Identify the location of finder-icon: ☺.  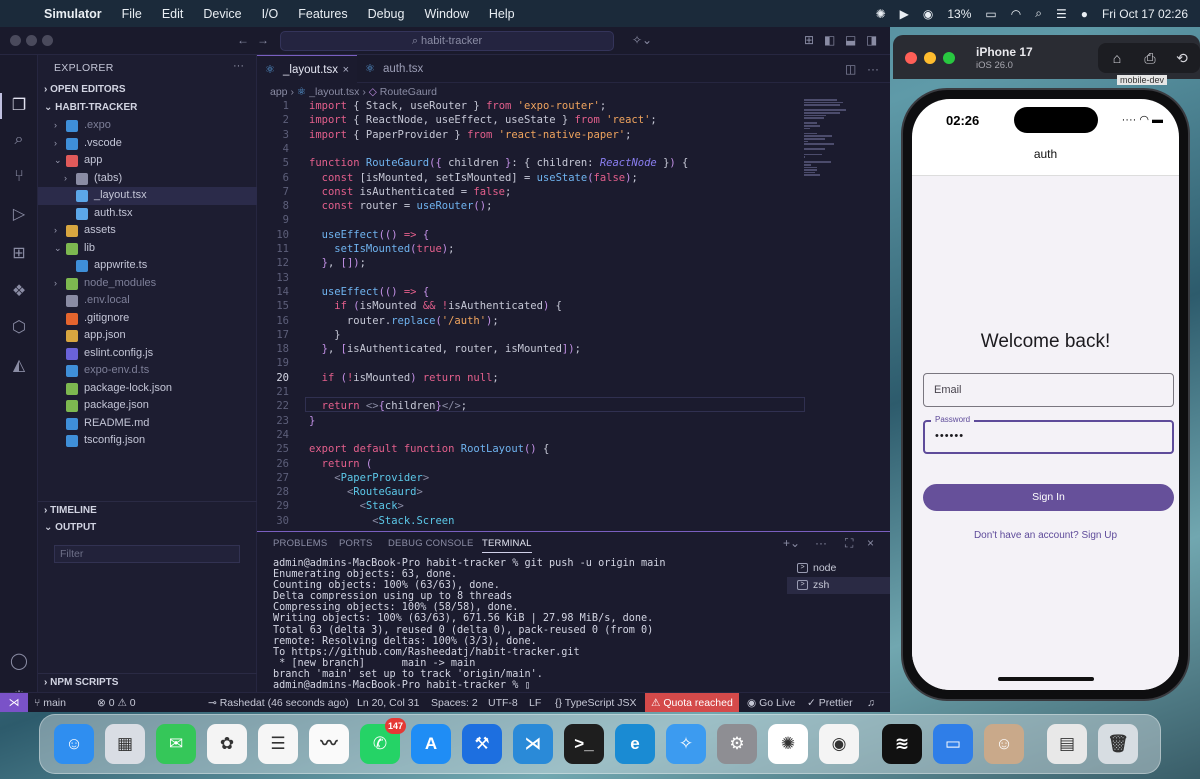
(74, 744).